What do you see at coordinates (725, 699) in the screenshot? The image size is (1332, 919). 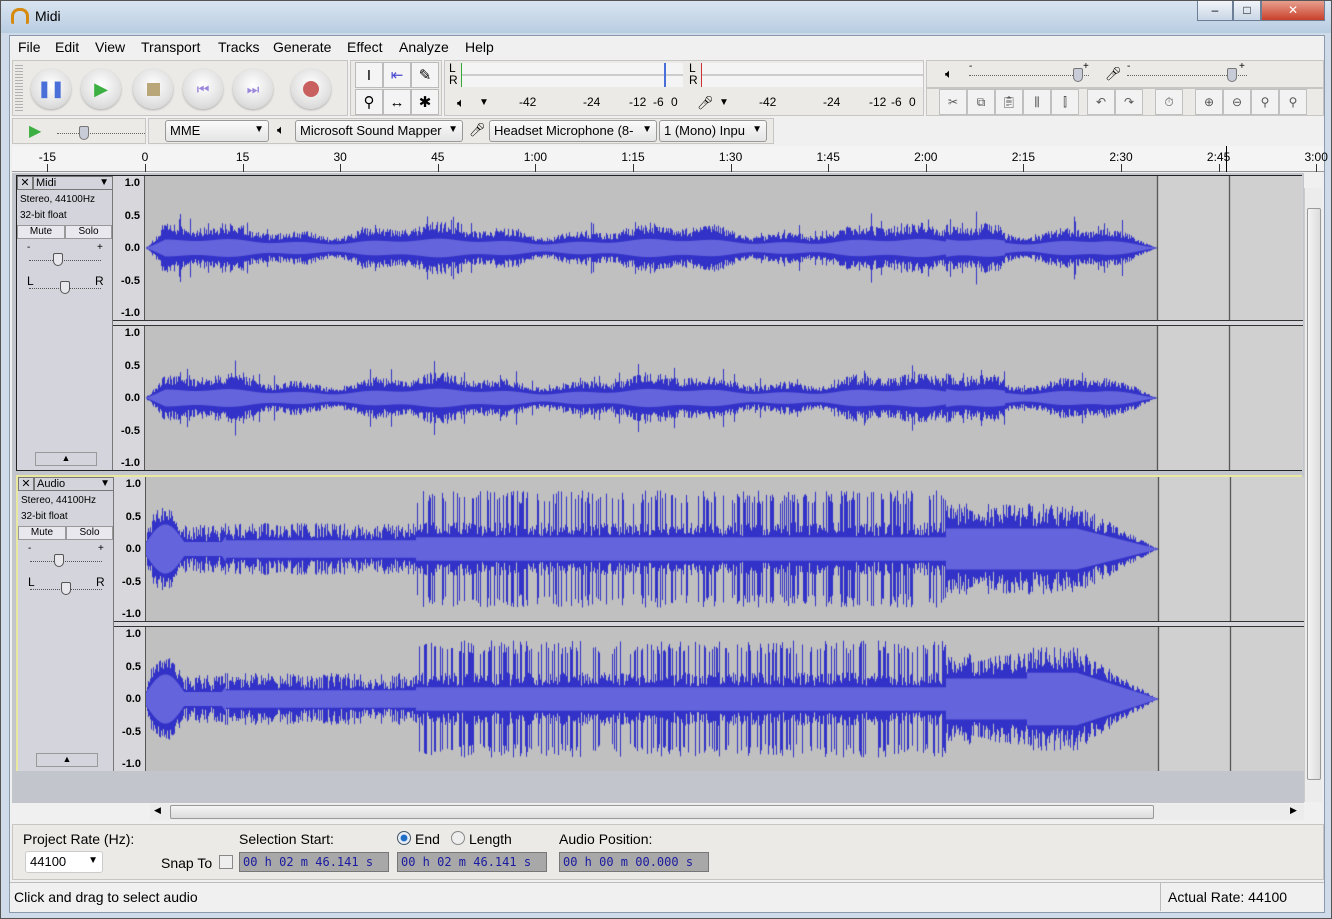 I see `waveform-audio-ch2` at bounding box center [725, 699].